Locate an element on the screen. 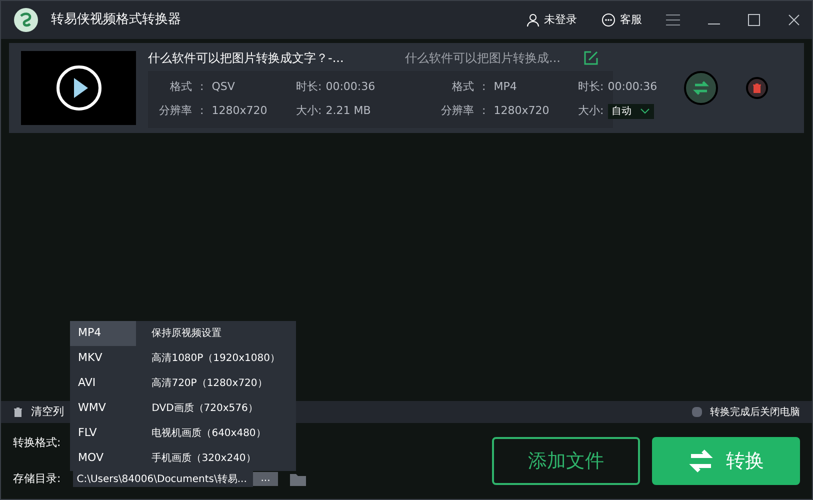  delete-button is located at coordinates (757, 88).